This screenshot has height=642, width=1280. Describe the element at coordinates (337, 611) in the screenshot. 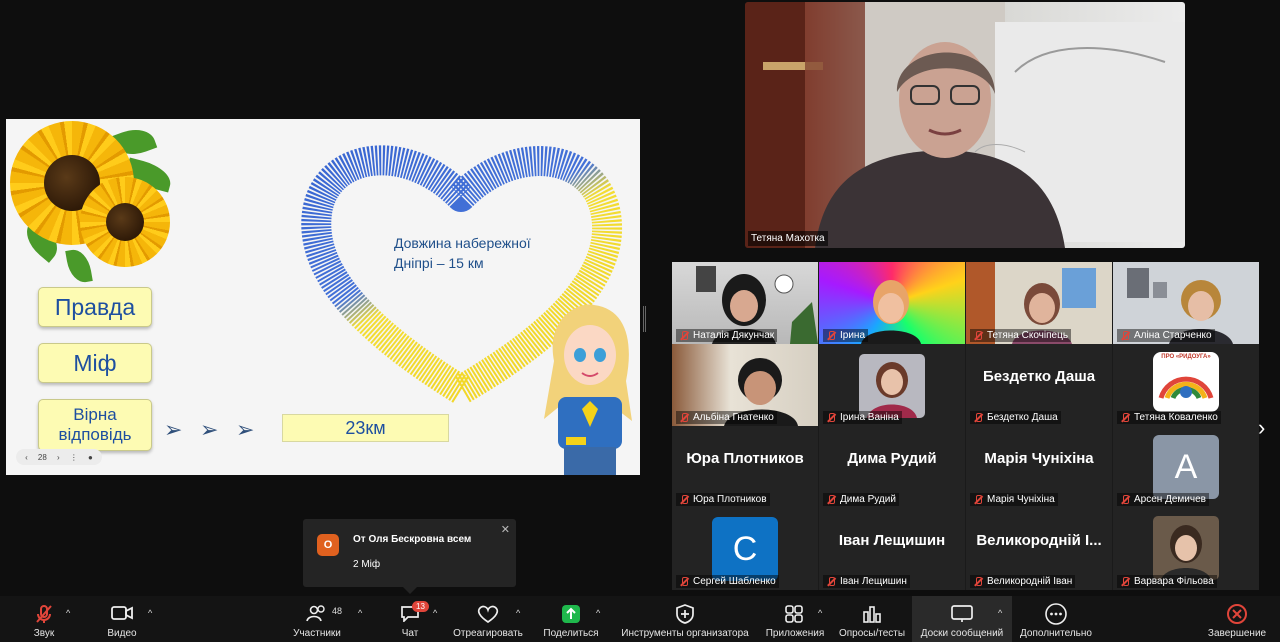

I see `participants-count: 48` at that location.